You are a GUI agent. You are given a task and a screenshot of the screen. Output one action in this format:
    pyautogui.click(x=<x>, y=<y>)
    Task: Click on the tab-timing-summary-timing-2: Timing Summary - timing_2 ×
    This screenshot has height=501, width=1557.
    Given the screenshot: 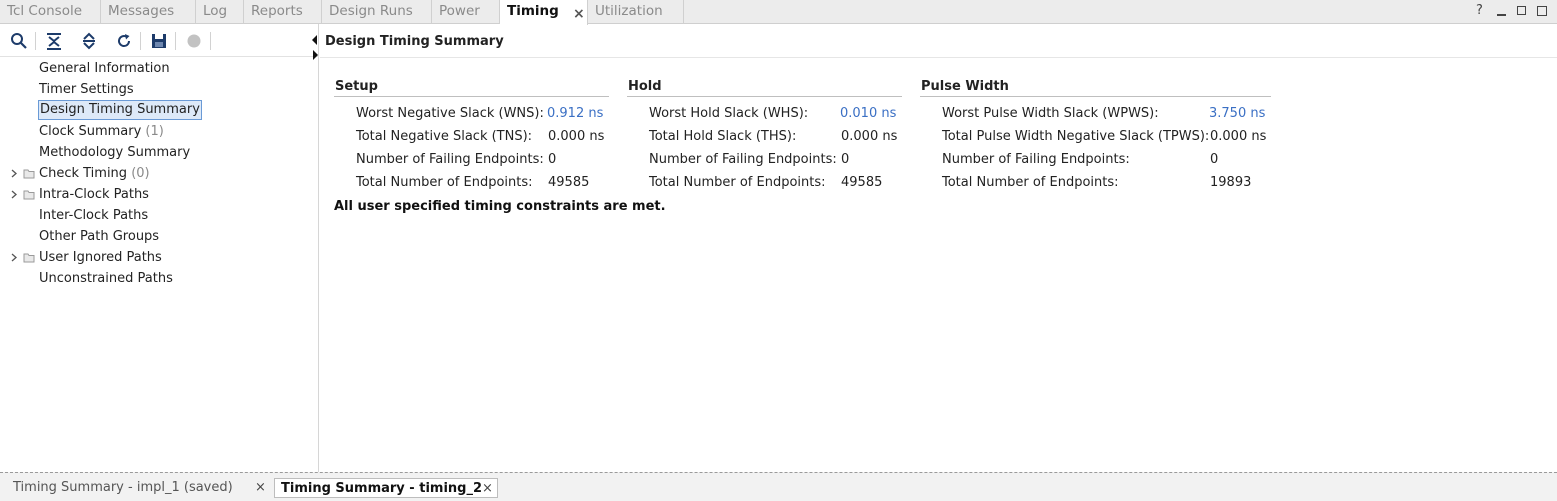 What is the action you would take?
    pyautogui.click(x=386, y=488)
    